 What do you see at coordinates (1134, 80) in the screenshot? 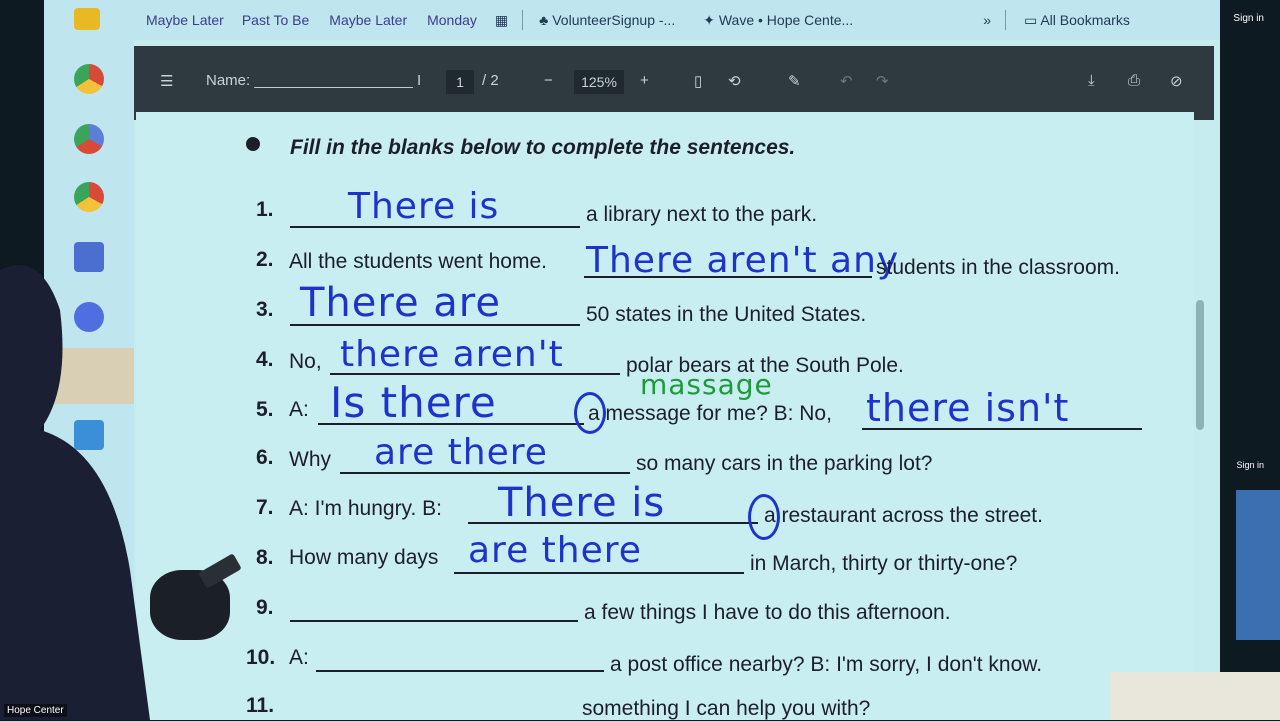
I see `print-icon: ⎙` at bounding box center [1134, 80].